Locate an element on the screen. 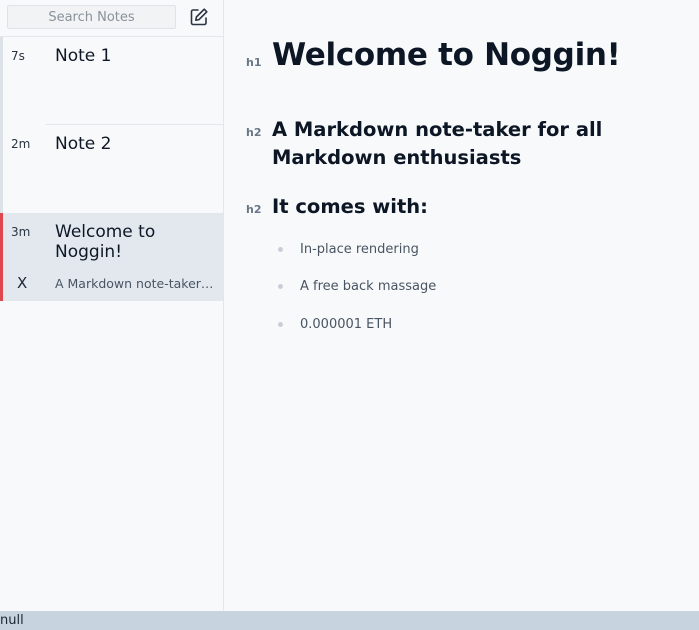  note-age: 3m is located at coordinates (21, 232).